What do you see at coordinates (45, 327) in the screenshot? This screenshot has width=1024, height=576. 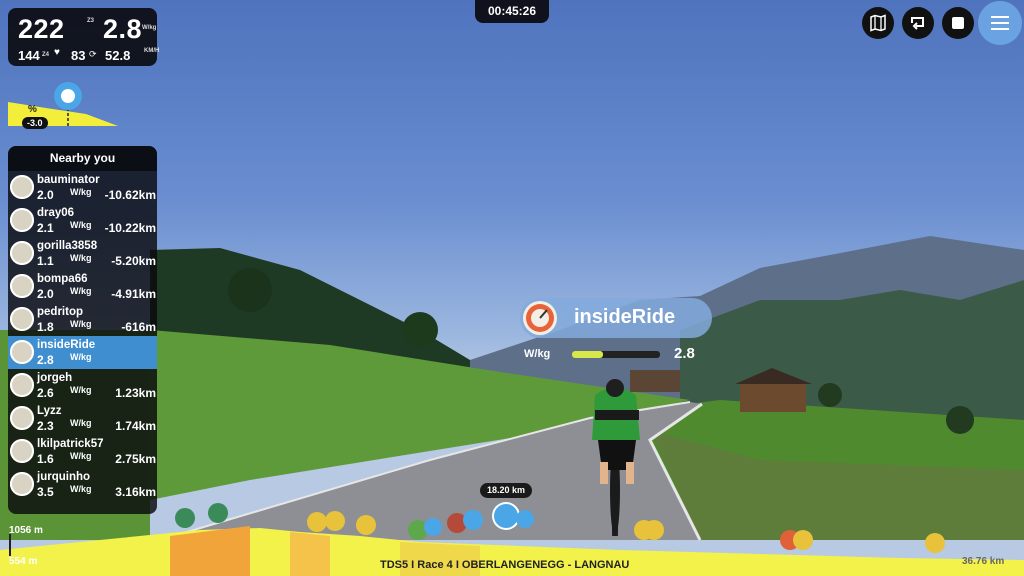 I see `rider-wkg: 1.8` at bounding box center [45, 327].